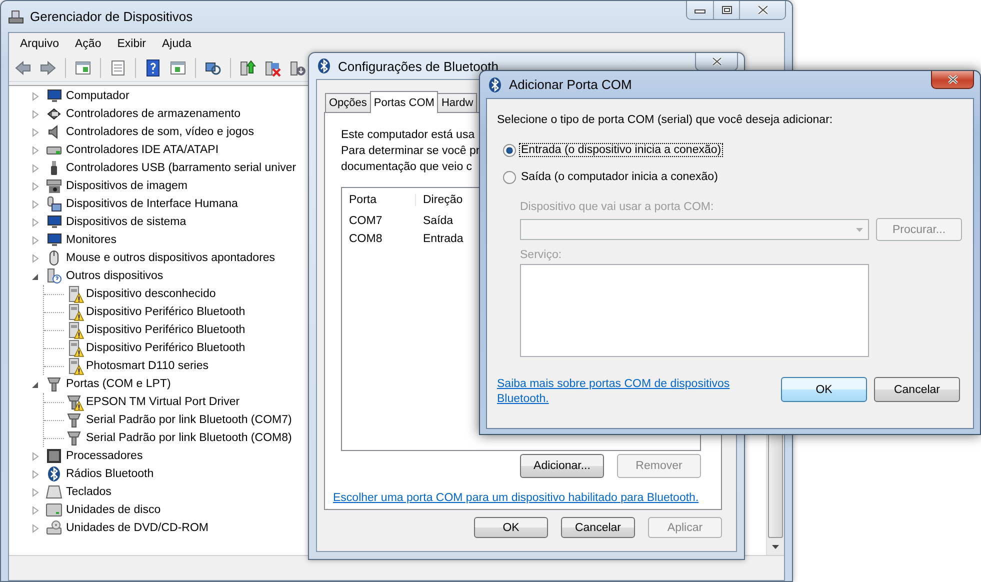 This screenshot has height=582, width=981. Describe the element at coordinates (189, 420) in the screenshot. I see `tree-item-label: Serial Padrão por link Bluetooth (COM7)` at that location.